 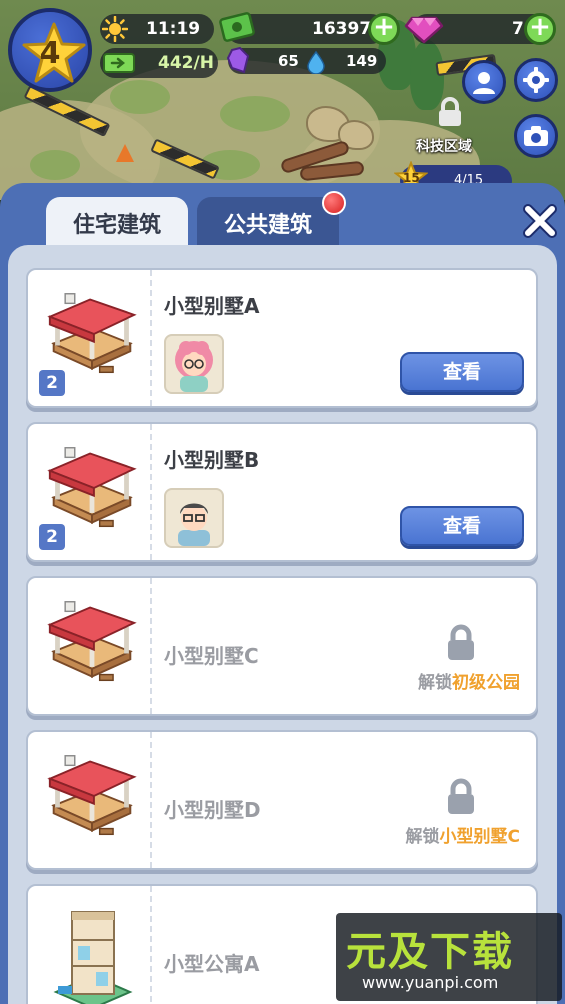 What do you see at coordinates (117, 223) in the screenshot?
I see `tab-residential: 住宅建筑` at bounding box center [117, 223].